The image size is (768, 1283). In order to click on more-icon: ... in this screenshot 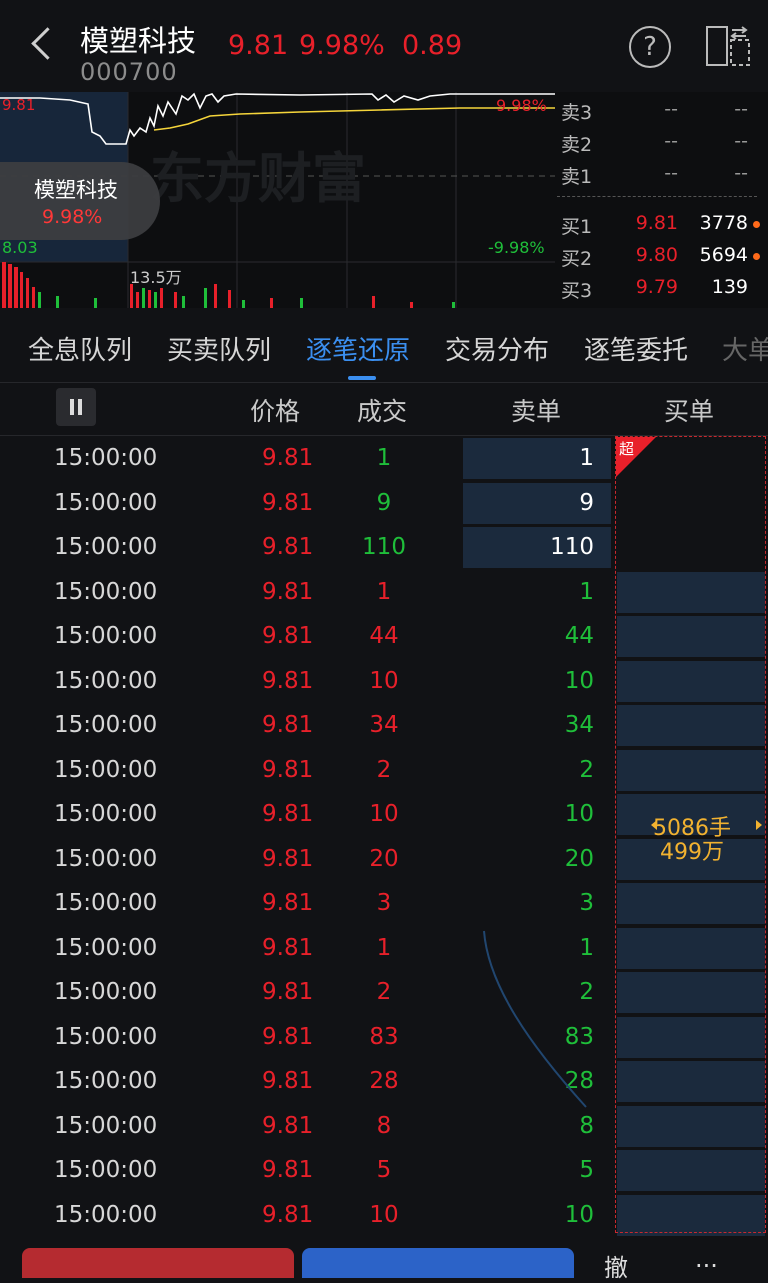, I will do `click(706, 1259)`.